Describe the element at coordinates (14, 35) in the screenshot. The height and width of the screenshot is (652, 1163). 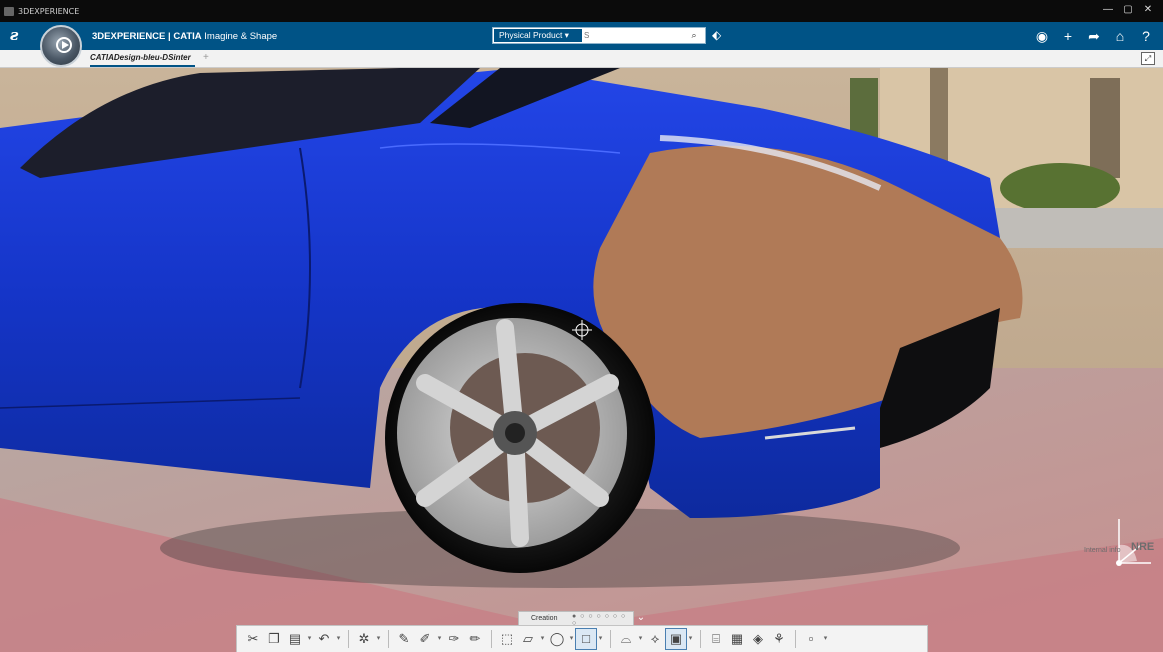
I see `ds-logo-icon: ƨ` at that location.